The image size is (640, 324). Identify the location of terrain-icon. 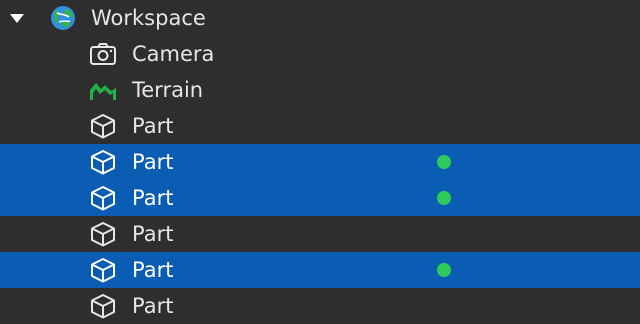
(103, 91).